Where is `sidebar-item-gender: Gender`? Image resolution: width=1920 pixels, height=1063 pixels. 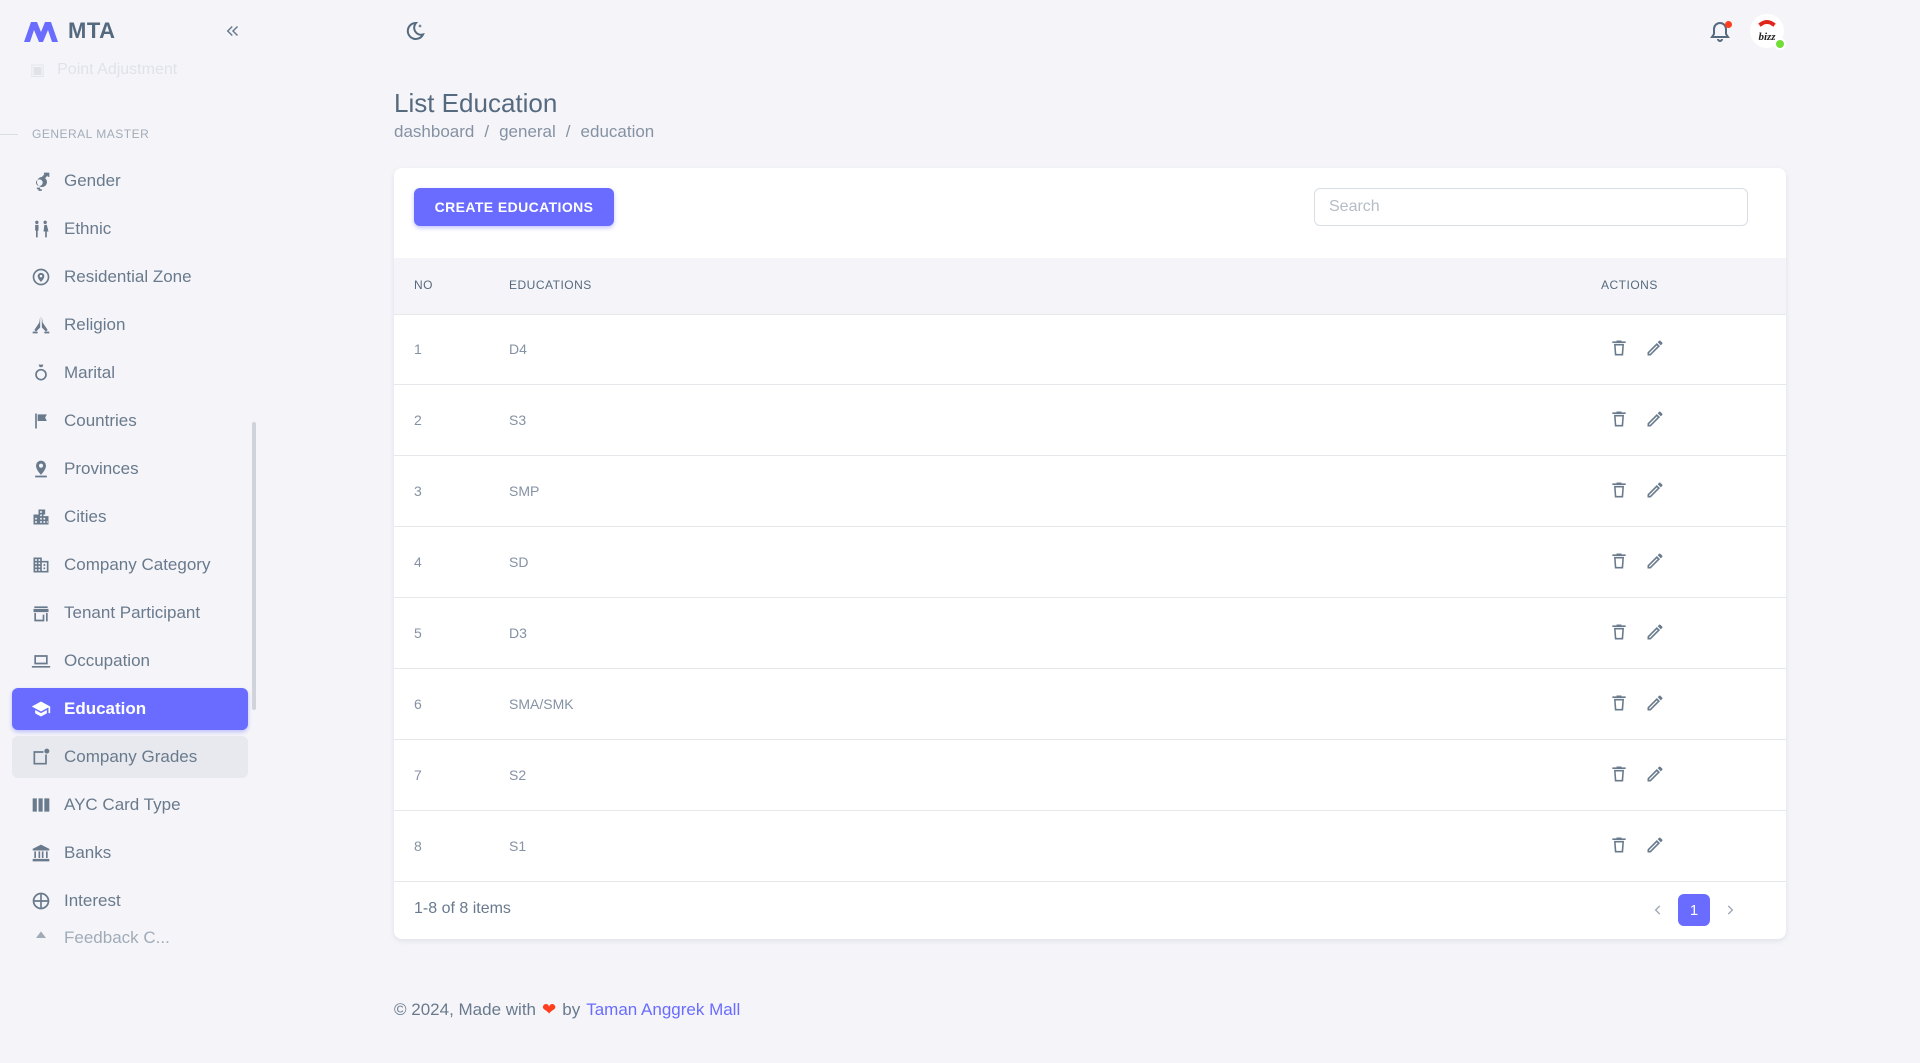 sidebar-item-gender: Gender is located at coordinates (130, 181).